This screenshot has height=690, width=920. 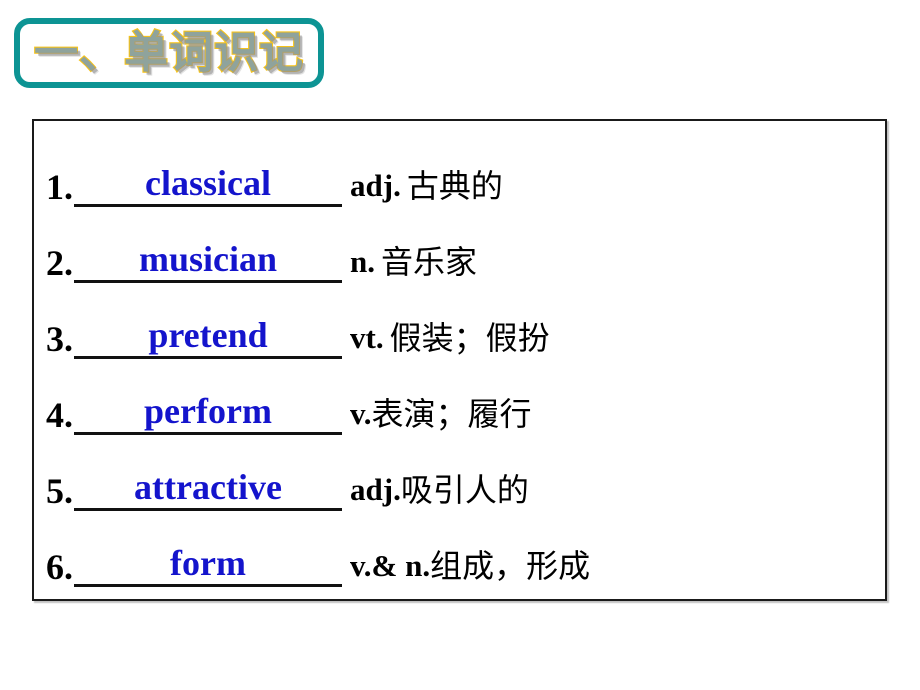 I want to click on answer-blank: attractive, so click(x=208, y=489).